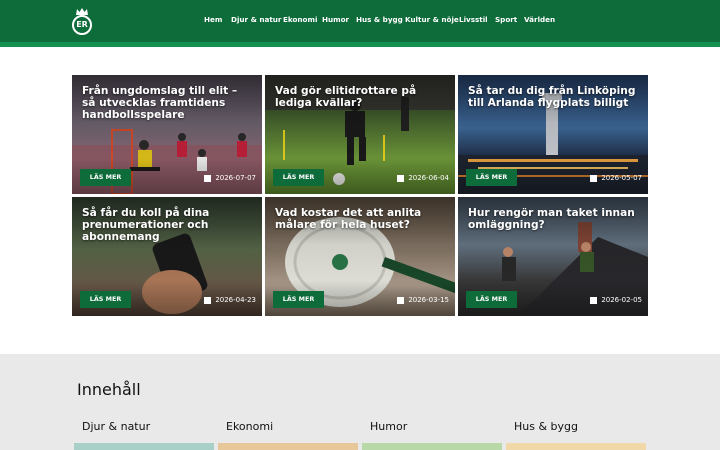 This screenshot has width=720, height=450. I want to click on article-date: 2026-03-15, so click(423, 300).